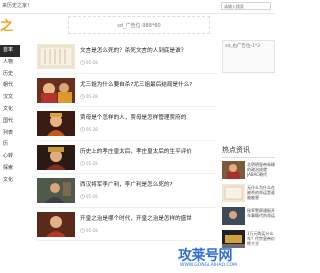 The height and width of the screenshot is (273, 320). I want to click on article-title: 贾母是个怎样的人，贾母是怎样管理贾府的, so click(148, 117).